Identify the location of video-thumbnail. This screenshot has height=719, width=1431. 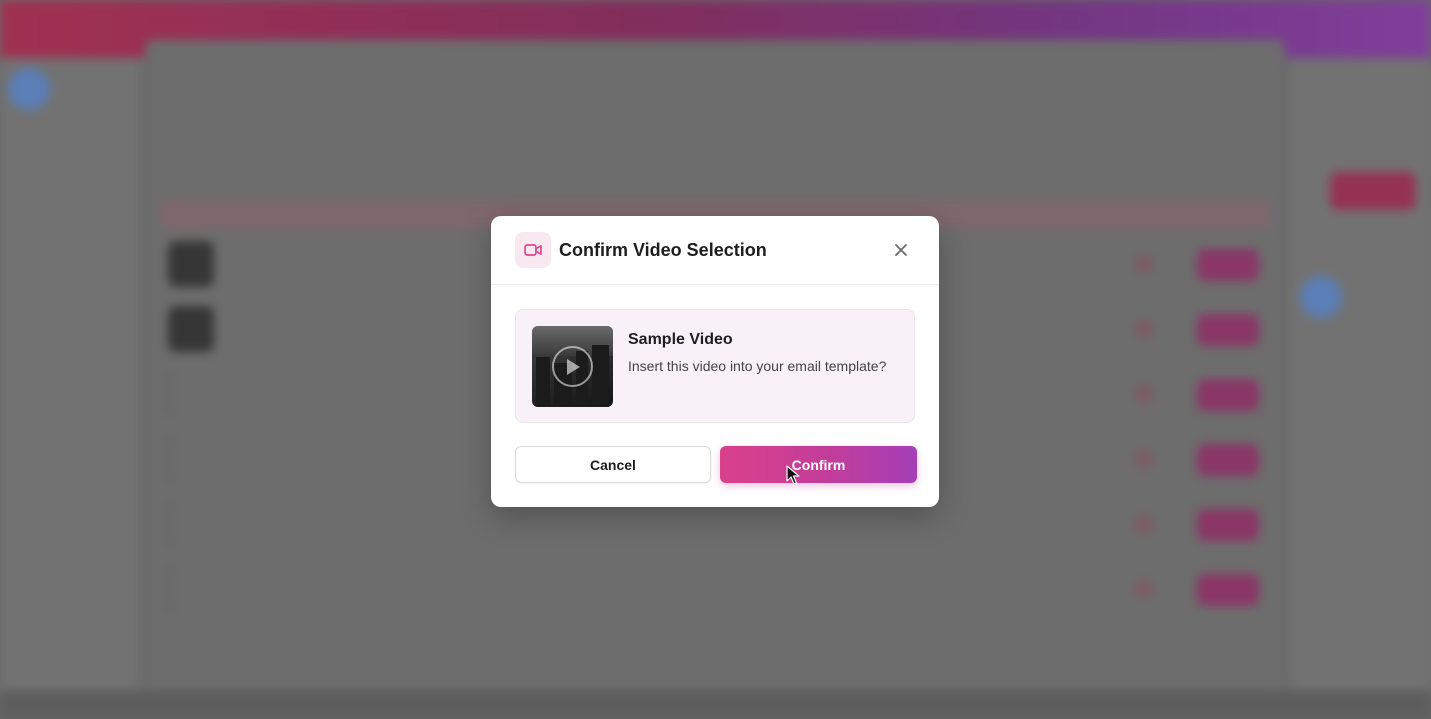
(572, 366).